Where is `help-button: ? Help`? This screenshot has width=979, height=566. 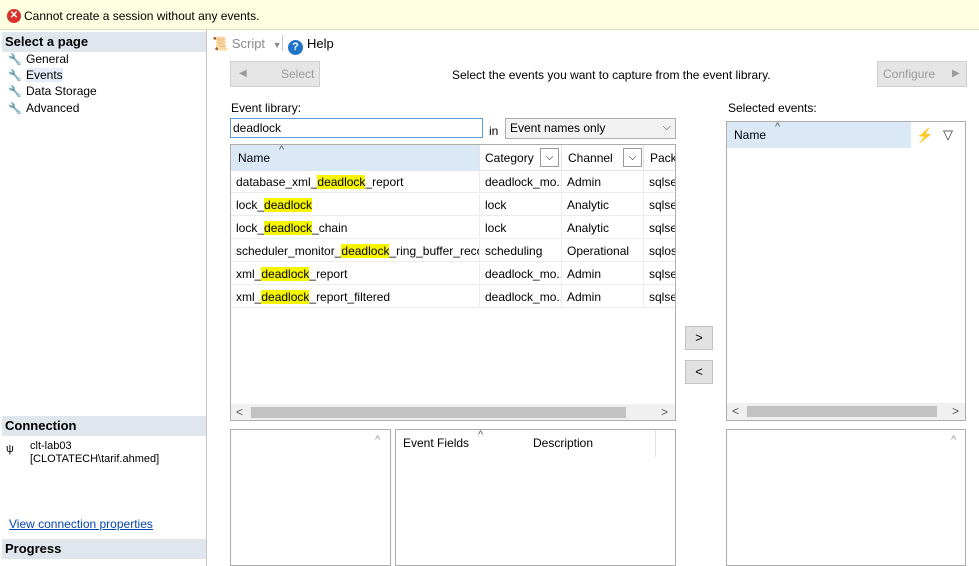 help-button: ? Help is located at coordinates (311, 45).